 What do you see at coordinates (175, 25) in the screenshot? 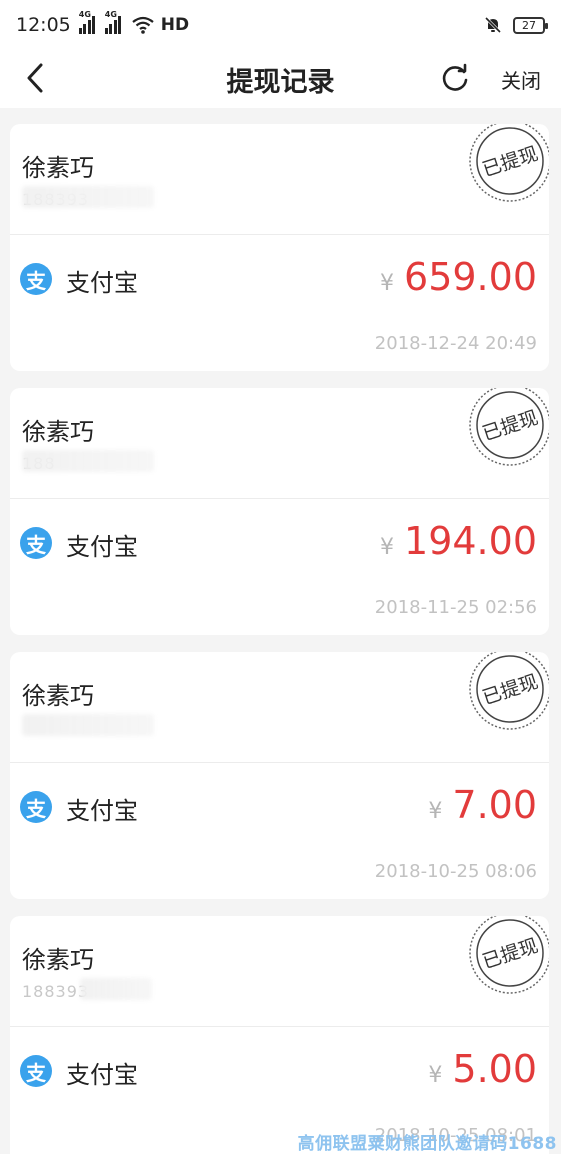
I see `hd-indicator: HD` at bounding box center [175, 25].